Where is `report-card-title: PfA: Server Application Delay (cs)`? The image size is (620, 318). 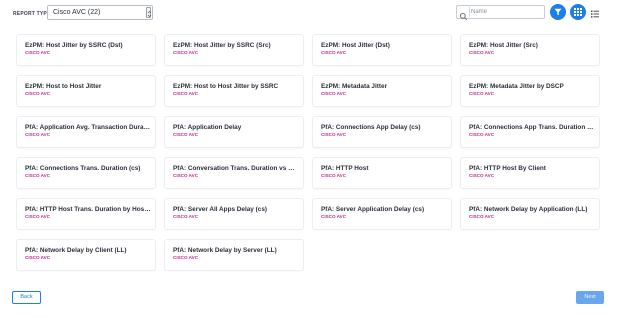
report-card-title: PfA: Server Application Delay (cs) is located at coordinates (373, 209).